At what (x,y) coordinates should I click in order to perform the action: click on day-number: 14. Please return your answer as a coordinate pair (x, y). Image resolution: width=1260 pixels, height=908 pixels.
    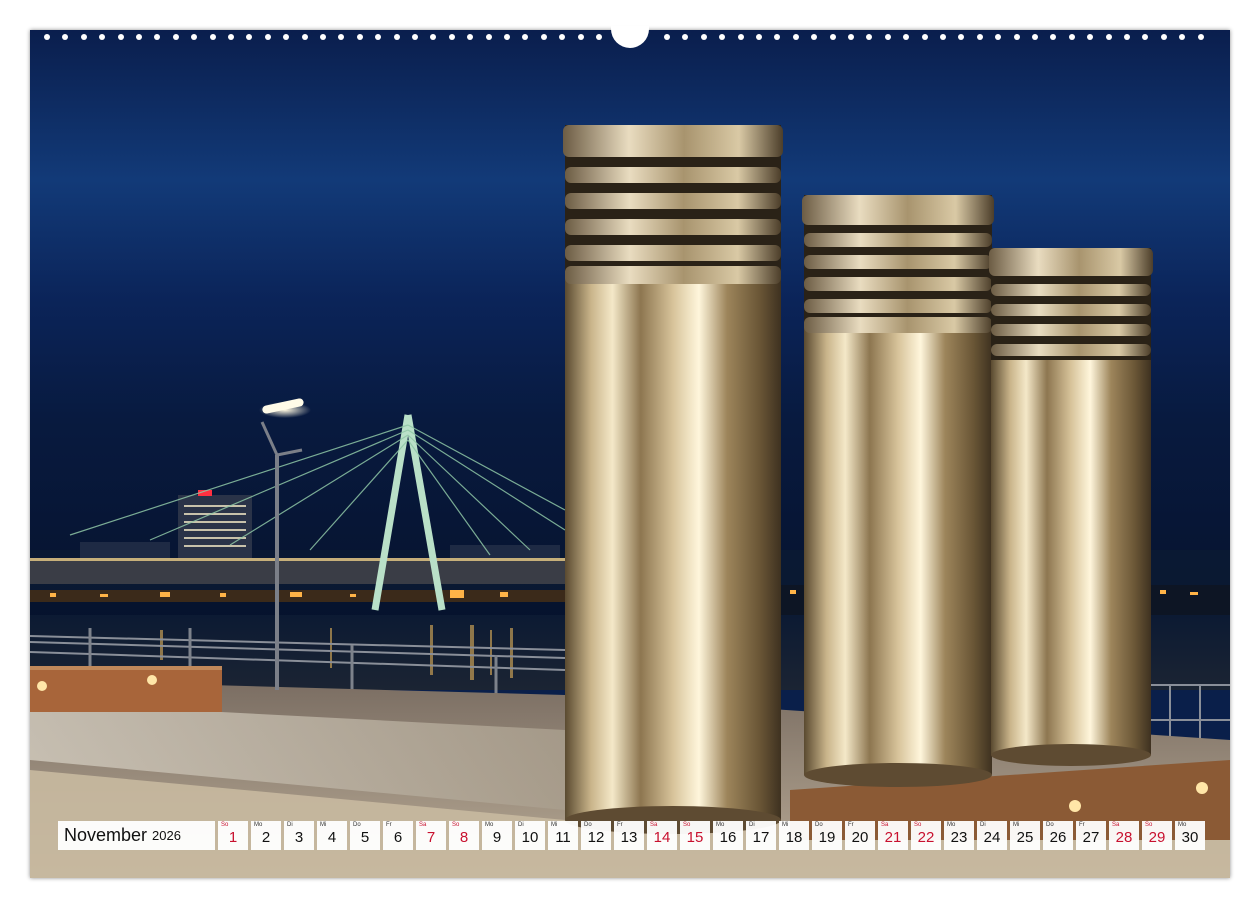
    Looking at the image, I should click on (662, 837).